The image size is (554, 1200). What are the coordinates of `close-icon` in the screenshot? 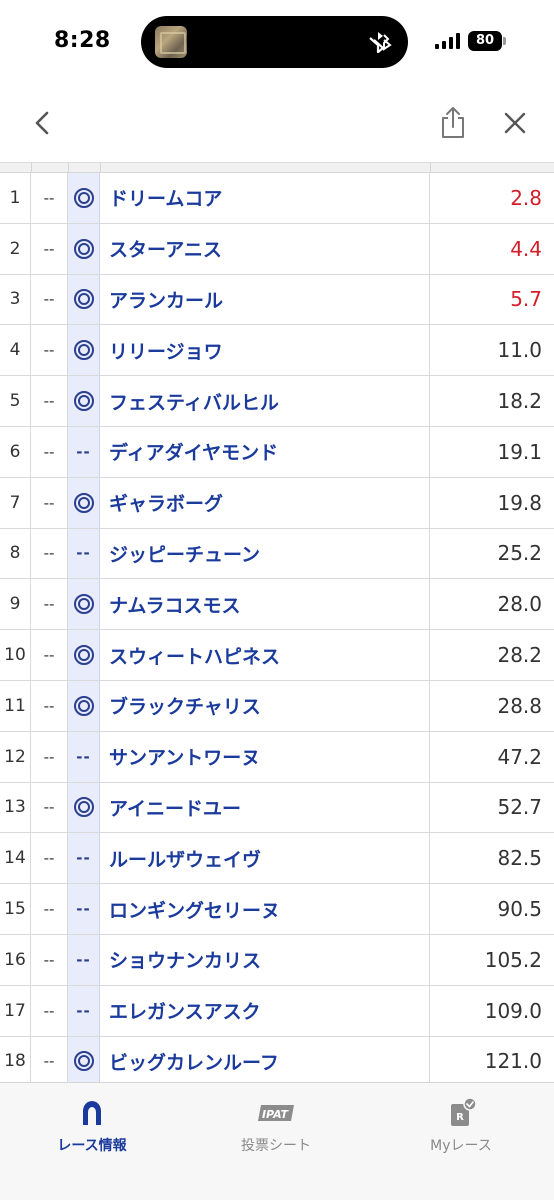 It's located at (515, 123).